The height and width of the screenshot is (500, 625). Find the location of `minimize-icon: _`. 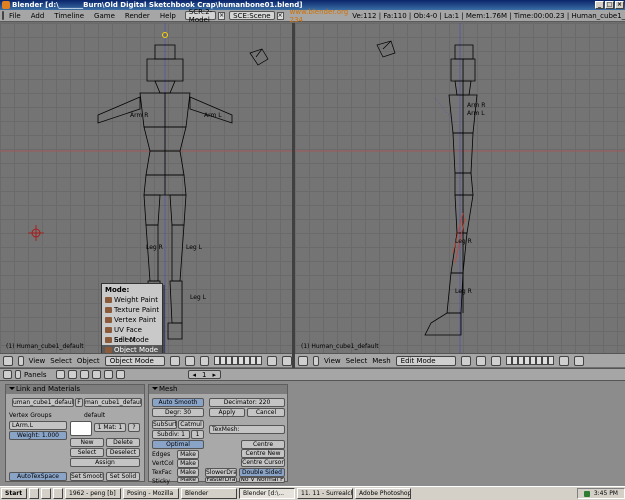

minimize-icon: _ is located at coordinates (599, 5).